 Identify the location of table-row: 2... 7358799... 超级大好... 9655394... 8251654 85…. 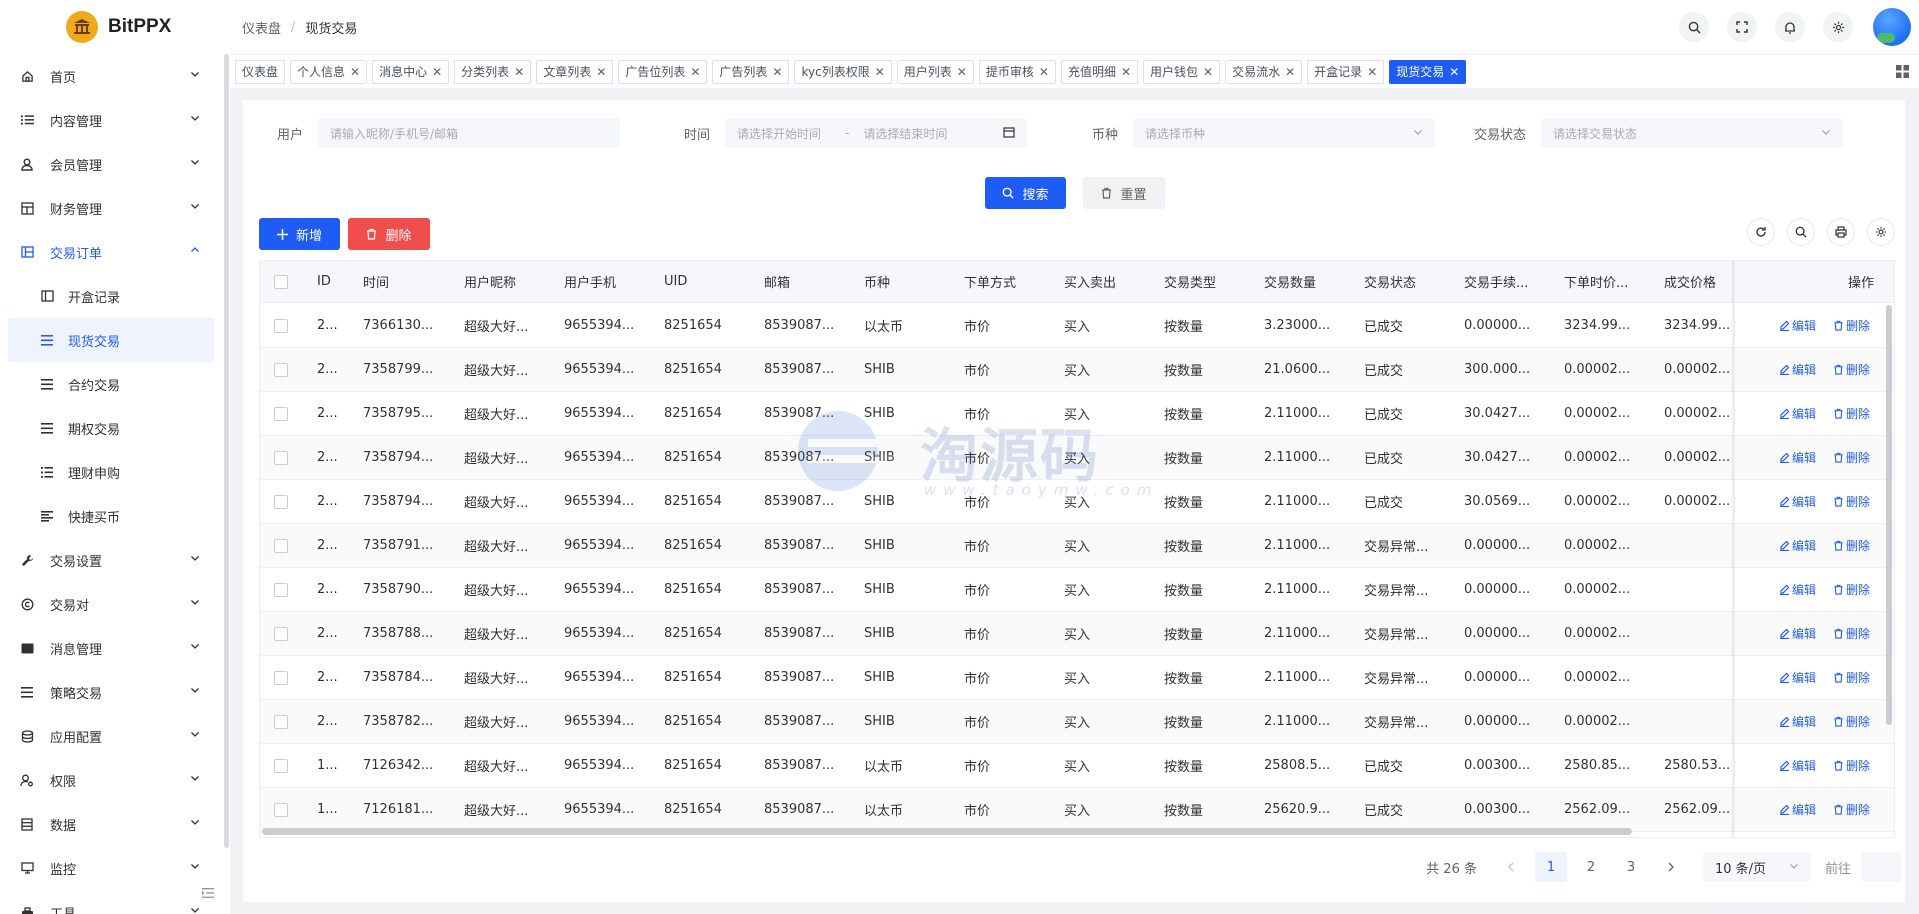
(1077, 370).